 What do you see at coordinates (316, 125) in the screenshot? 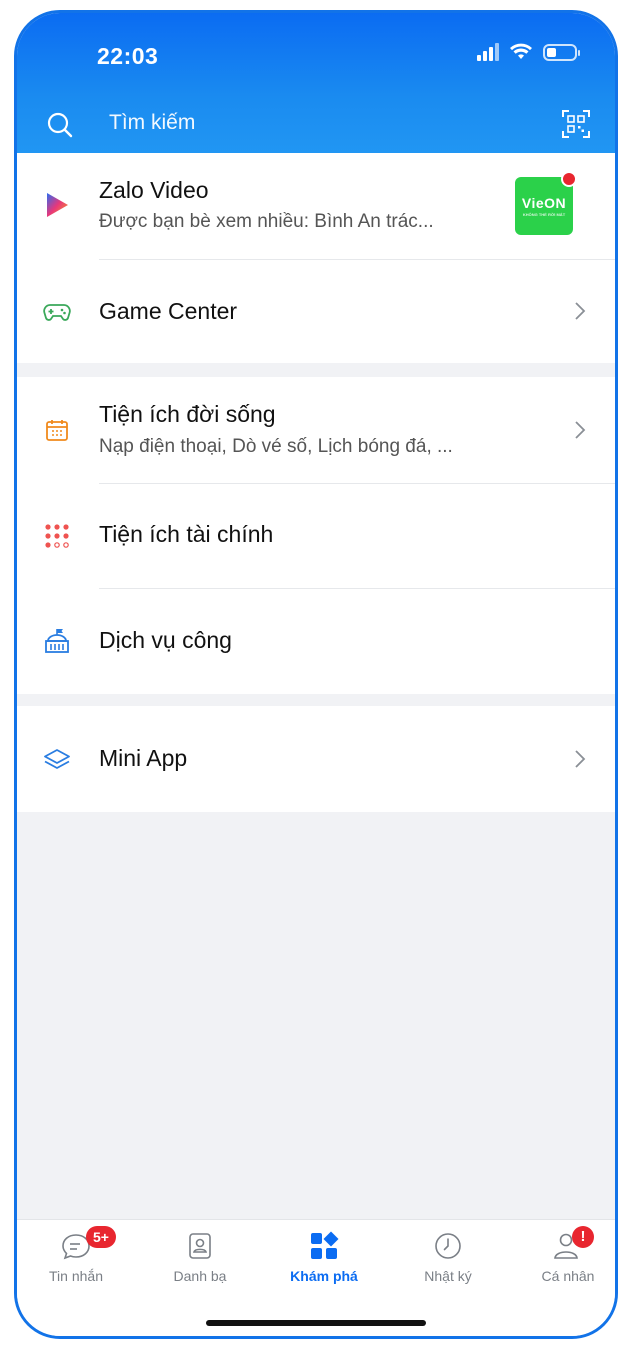
I see `search-bar: Tìm kiếm` at bounding box center [316, 125].